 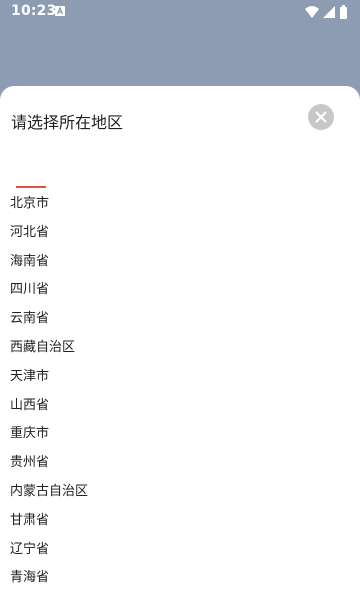 What do you see at coordinates (180, 463) in the screenshot?
I see `region-item: 贵州省` at bounding box center [180, 463].